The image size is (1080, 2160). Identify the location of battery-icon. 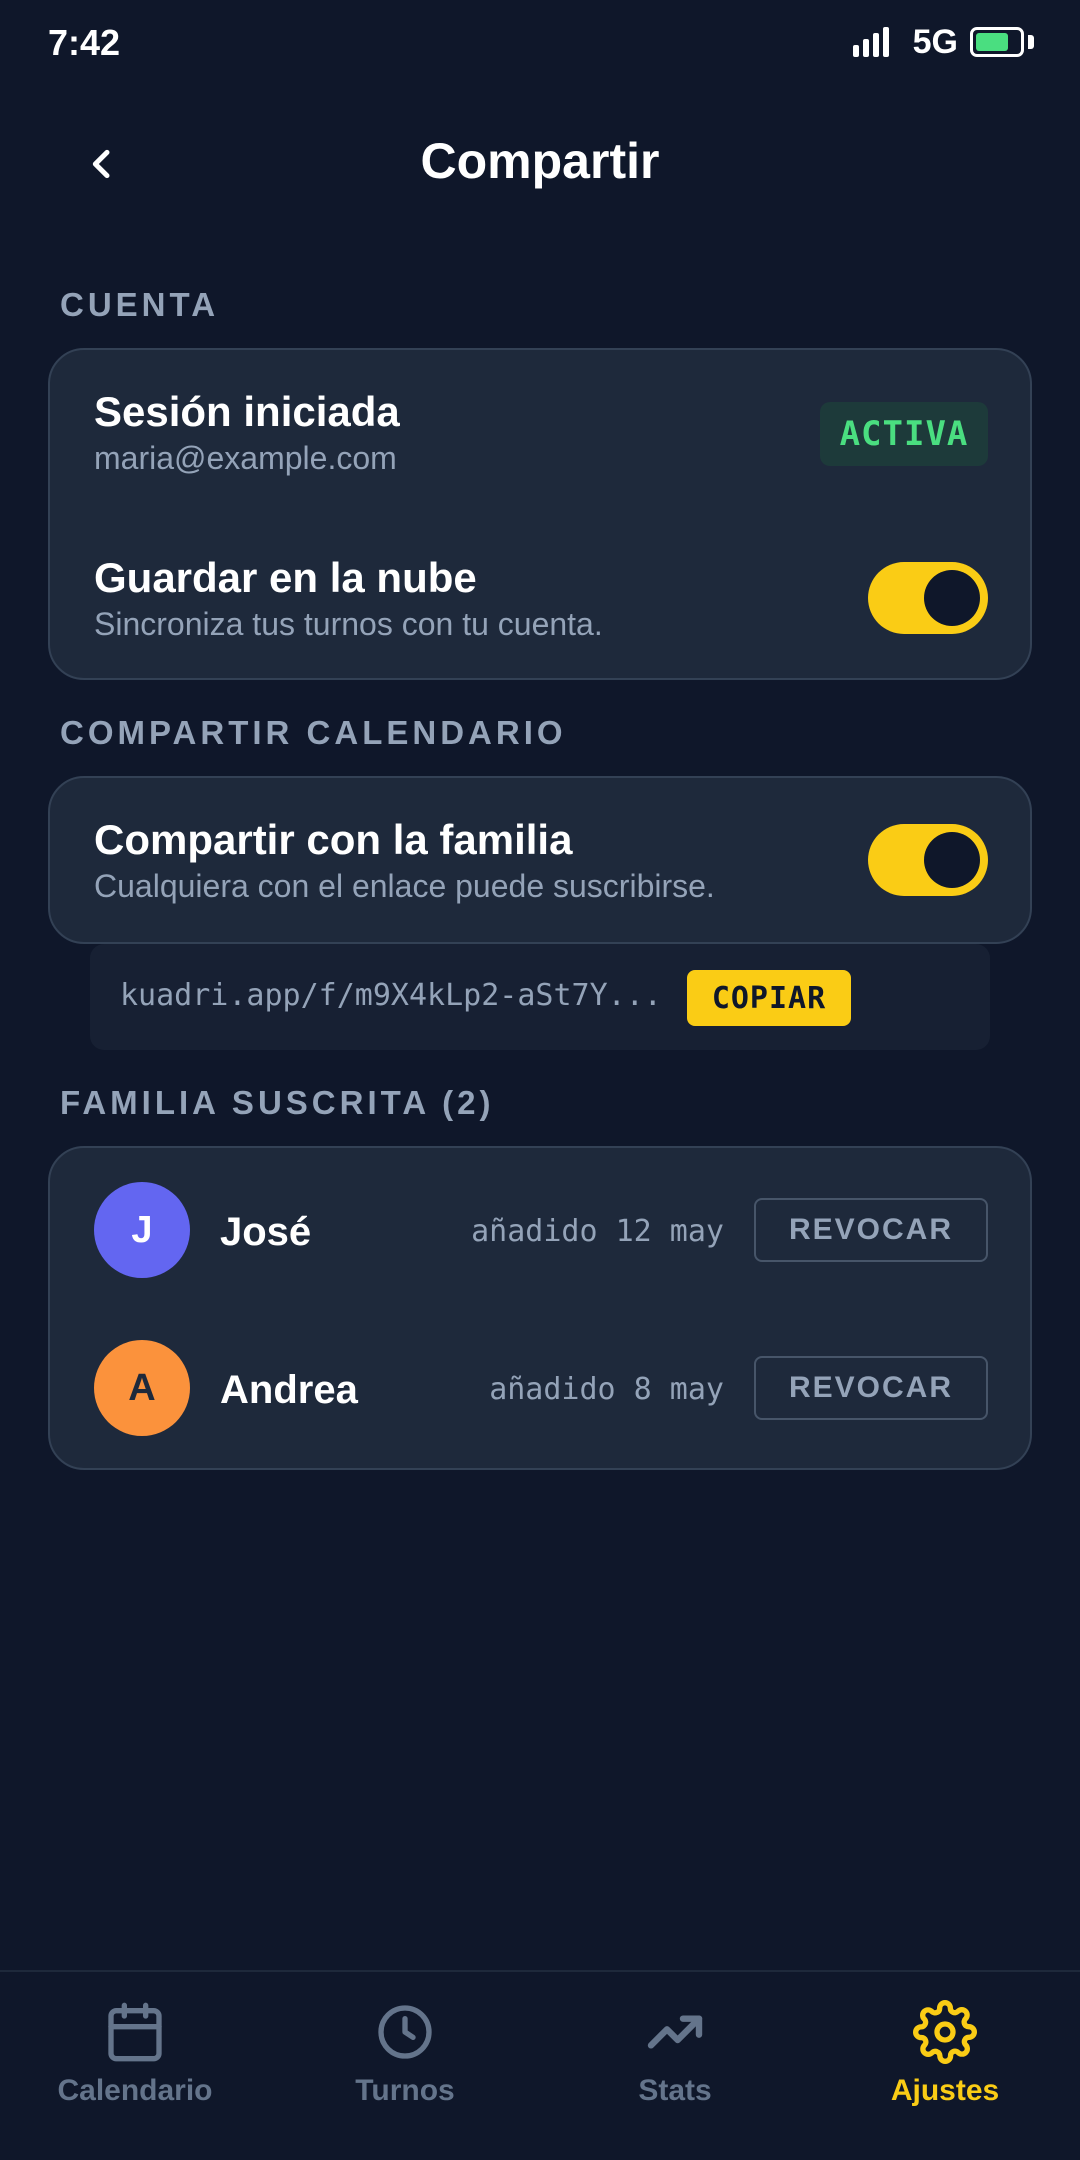
(997, 42).